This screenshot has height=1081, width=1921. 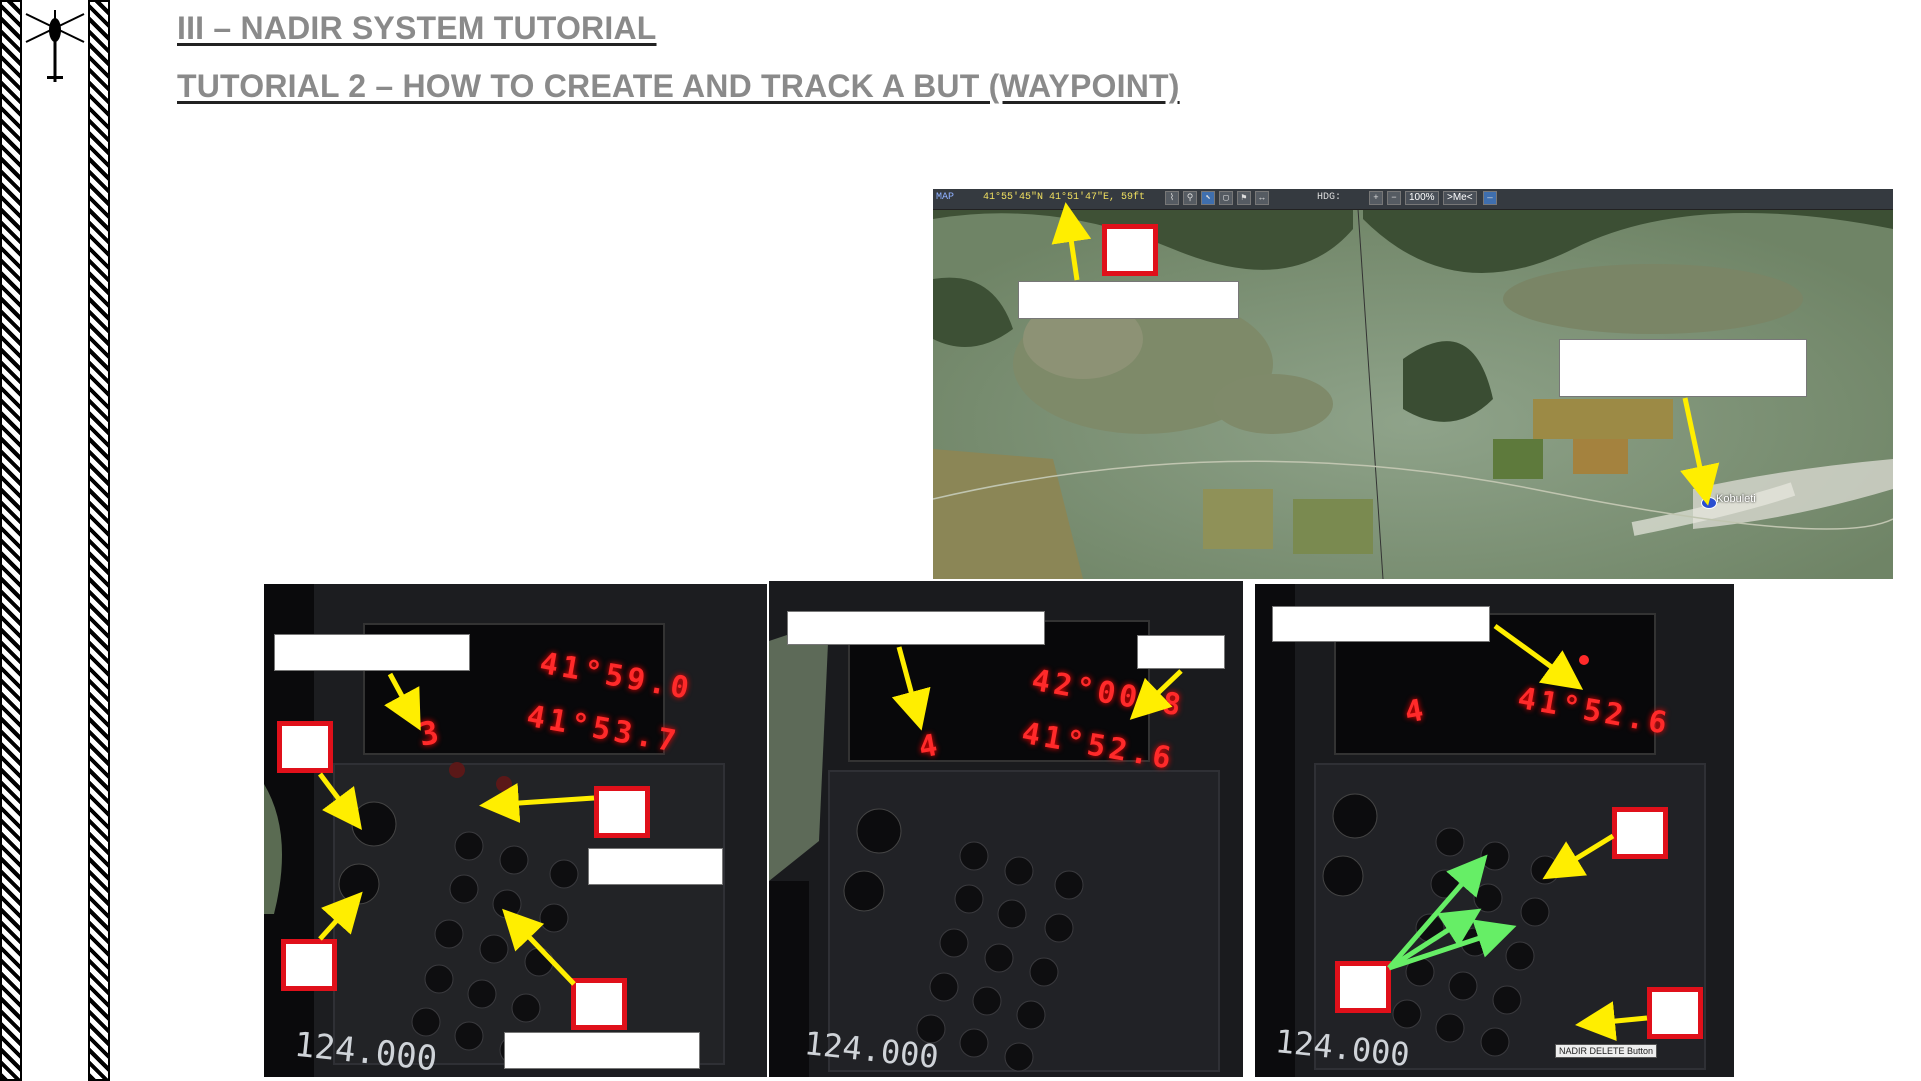 I want to click on ruler-icon: ⌇, so click(x=1172, y=198).